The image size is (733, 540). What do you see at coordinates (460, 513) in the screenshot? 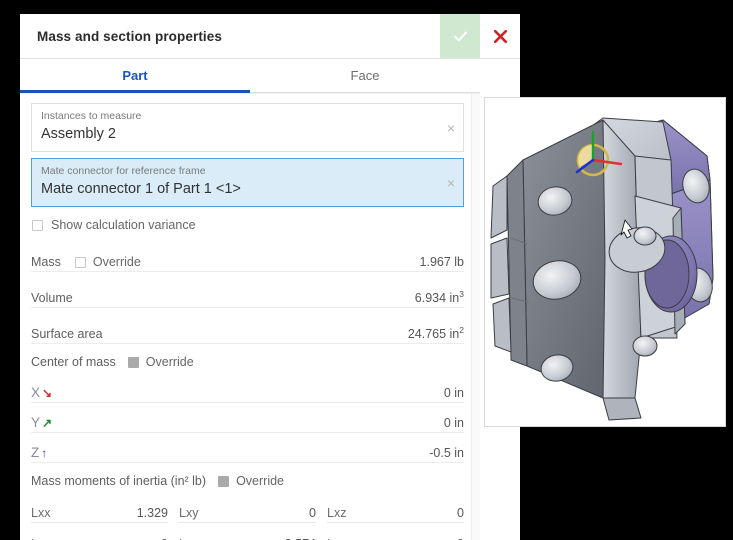
I see `inertia-value-lxz: 0` at bounding box center [460, 513].